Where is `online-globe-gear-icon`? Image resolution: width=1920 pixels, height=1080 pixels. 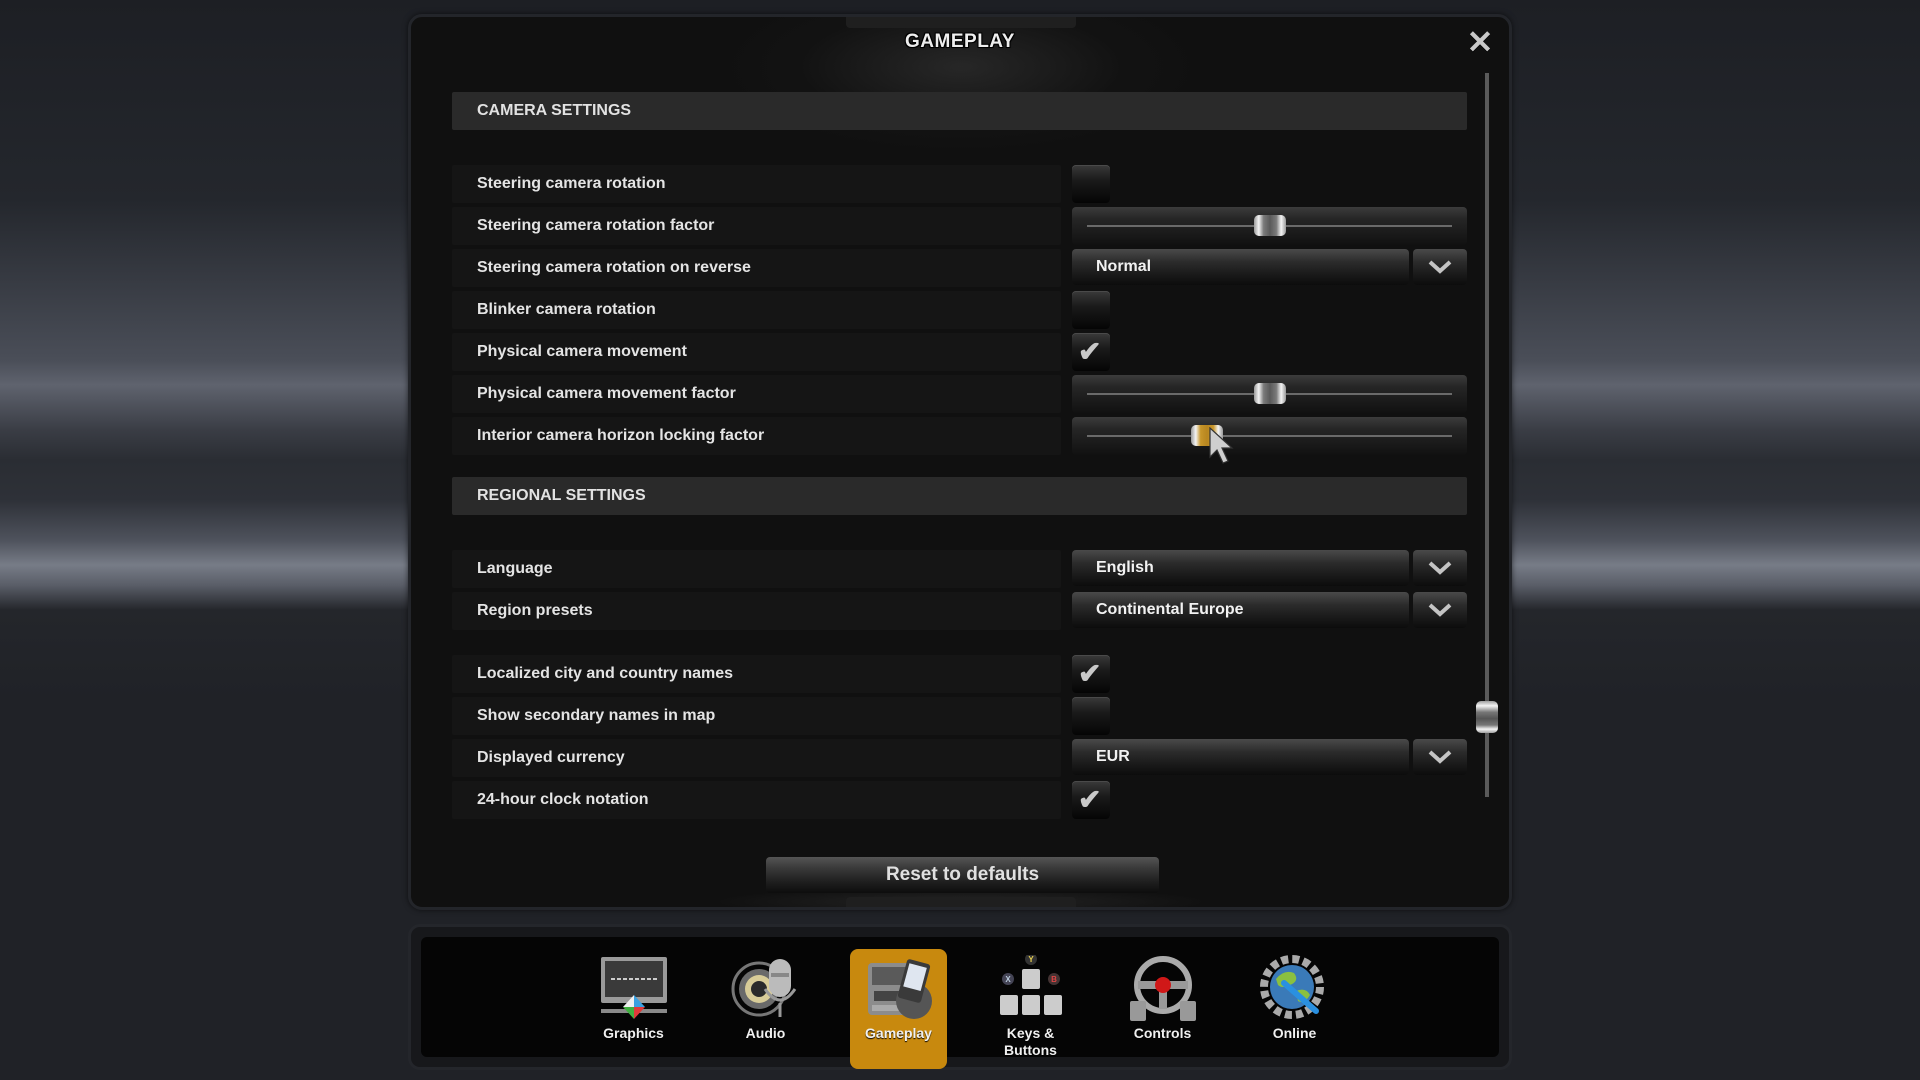 online-globe-gear-icon is located at coordinates (1292, 987).